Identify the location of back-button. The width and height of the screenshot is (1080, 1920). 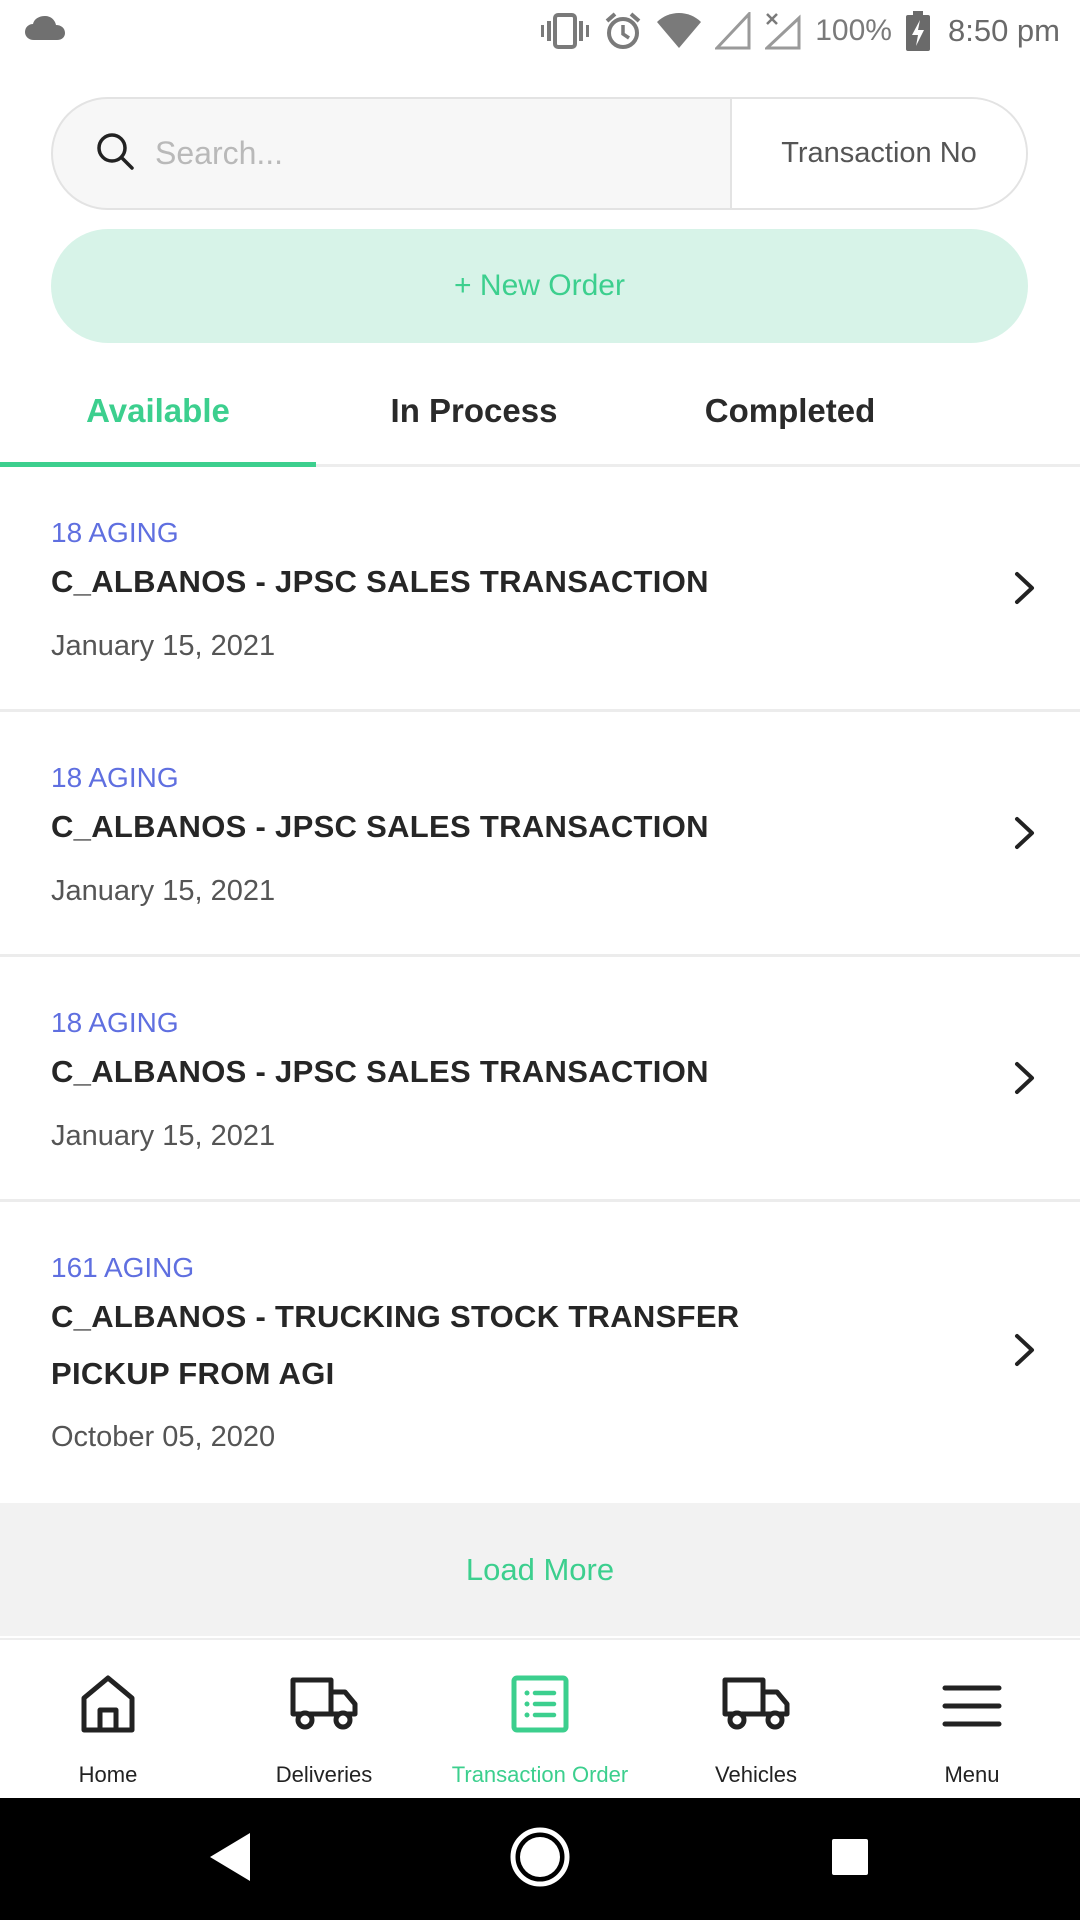
(230, 1859).